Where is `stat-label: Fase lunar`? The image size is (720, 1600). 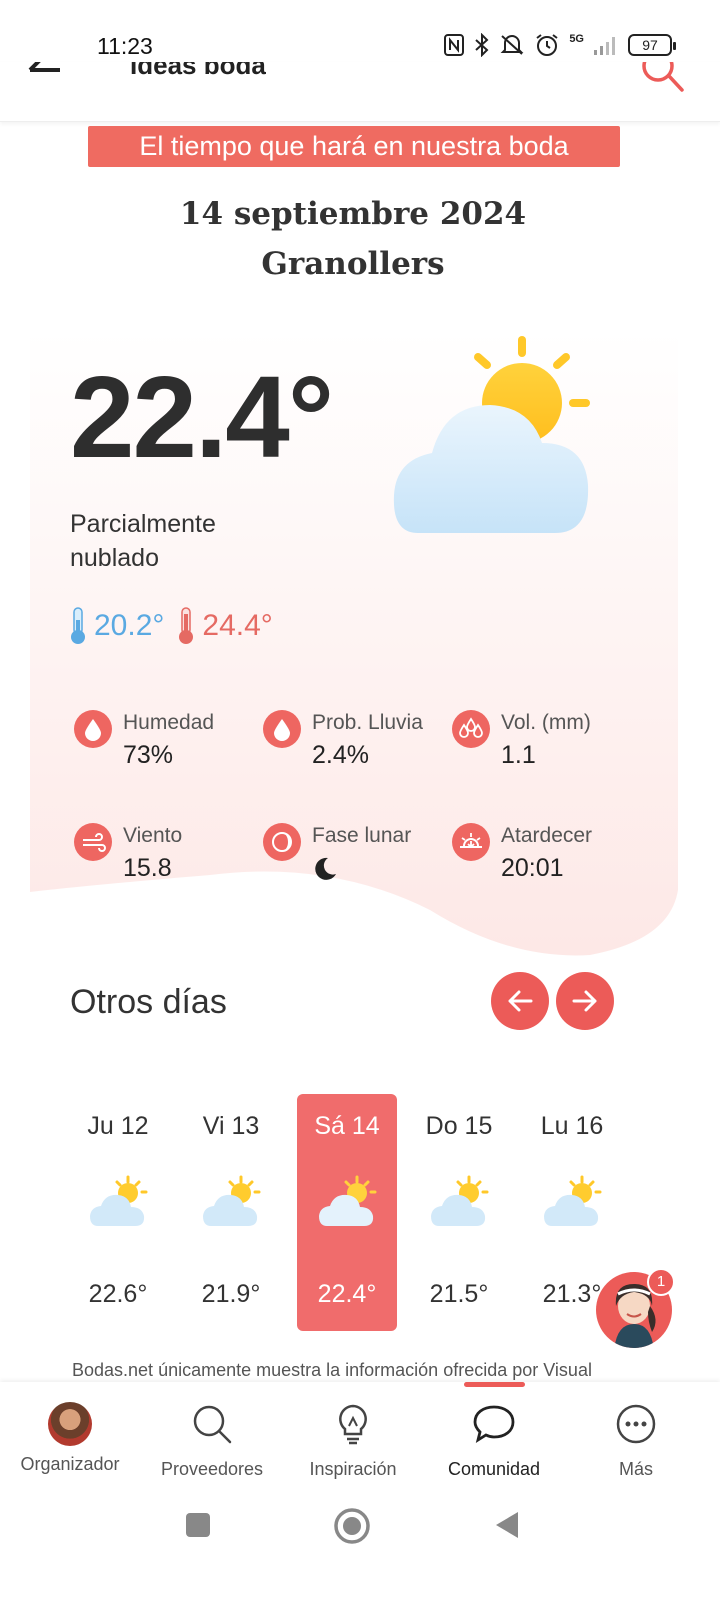 stat-label: Fase lunar is located at coordinates (362, 835).